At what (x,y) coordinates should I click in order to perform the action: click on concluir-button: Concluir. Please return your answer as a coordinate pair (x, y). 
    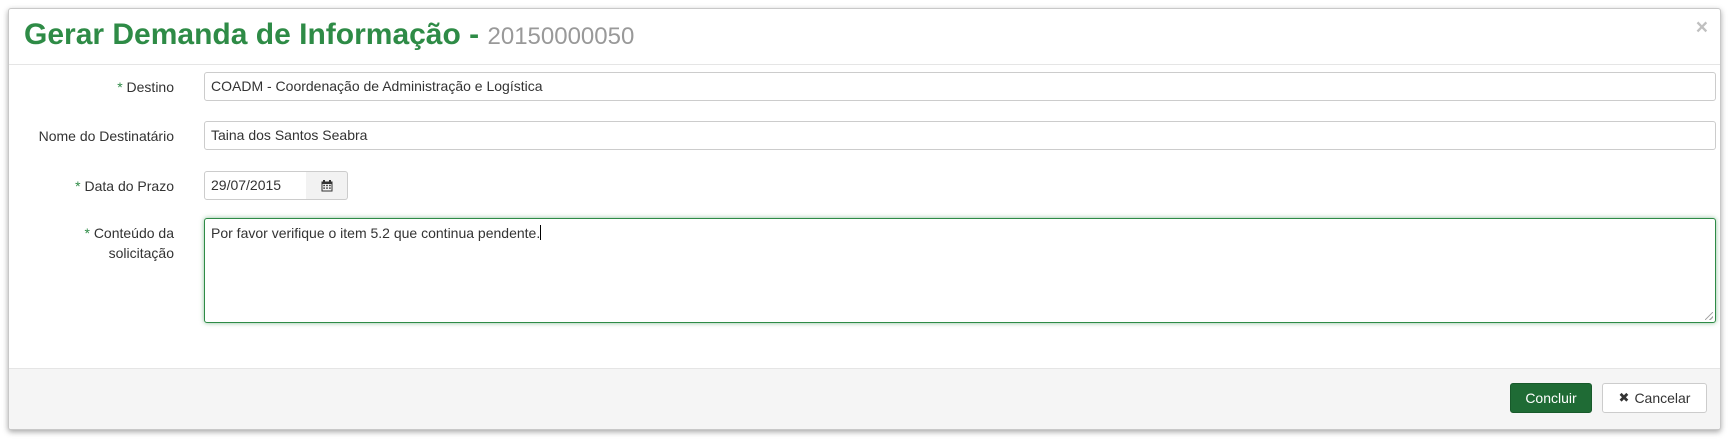
    Looking at the image, I should click on (1551, 398).